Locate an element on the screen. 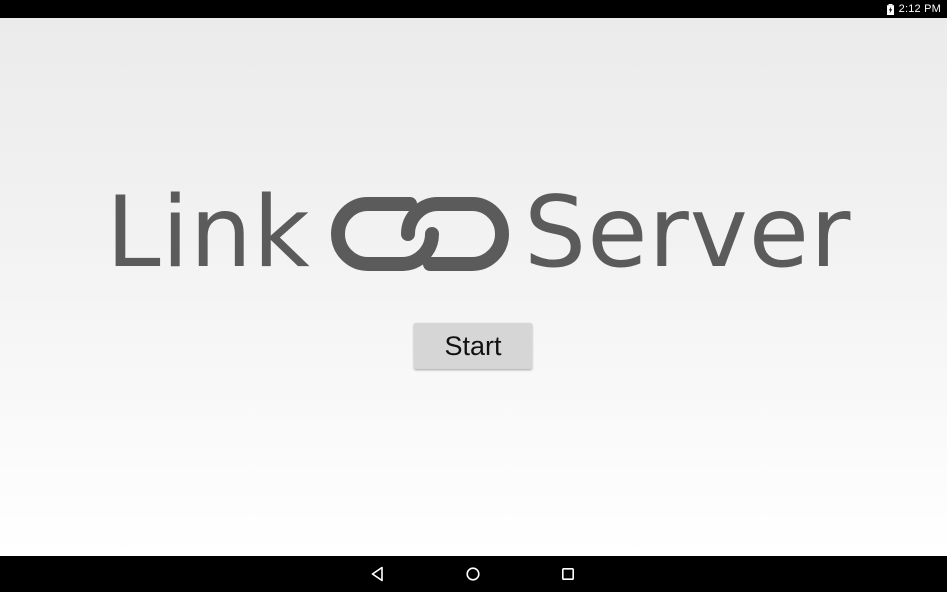  recents-square-icon is located at coordinates (568, 574).